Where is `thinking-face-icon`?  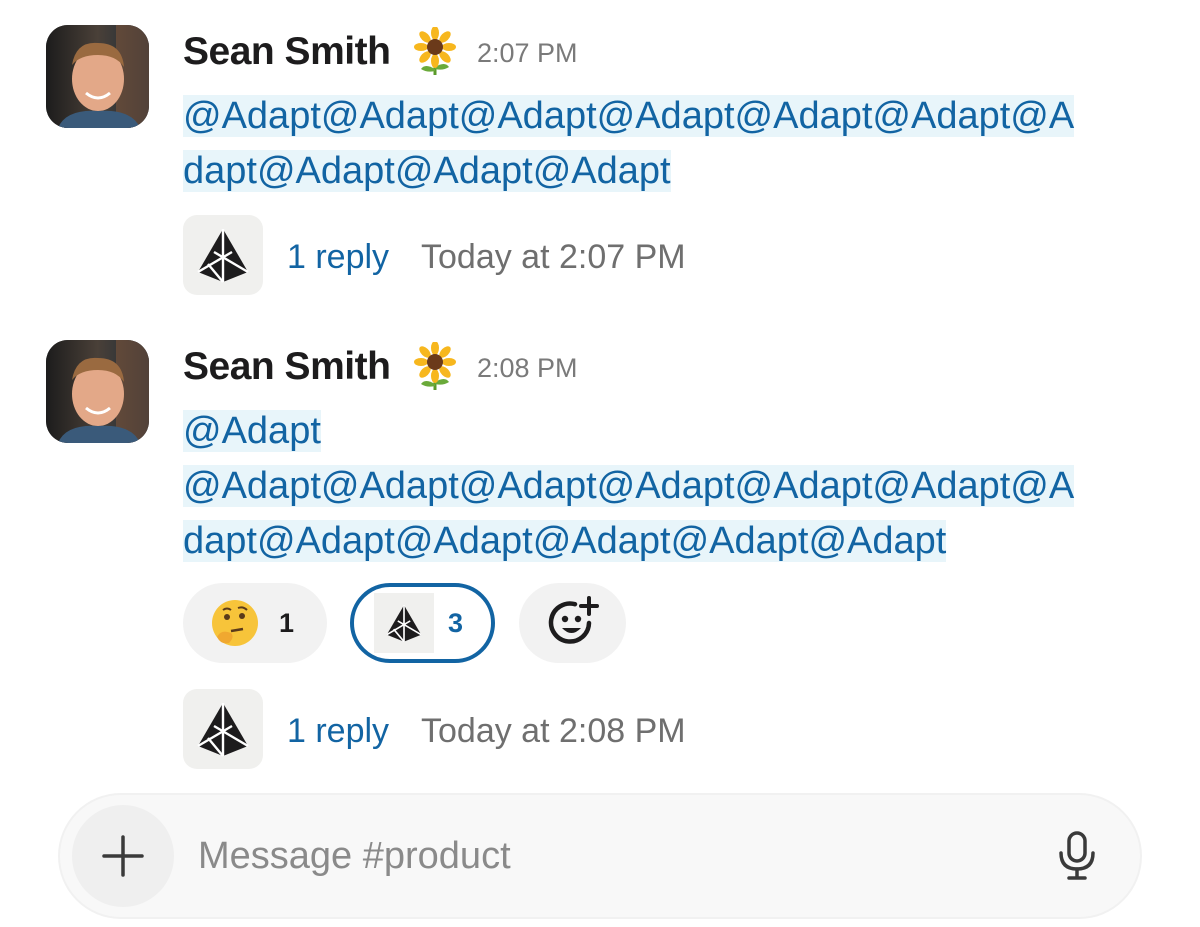 thinking-face-icon is located at coordinates (235, 623).